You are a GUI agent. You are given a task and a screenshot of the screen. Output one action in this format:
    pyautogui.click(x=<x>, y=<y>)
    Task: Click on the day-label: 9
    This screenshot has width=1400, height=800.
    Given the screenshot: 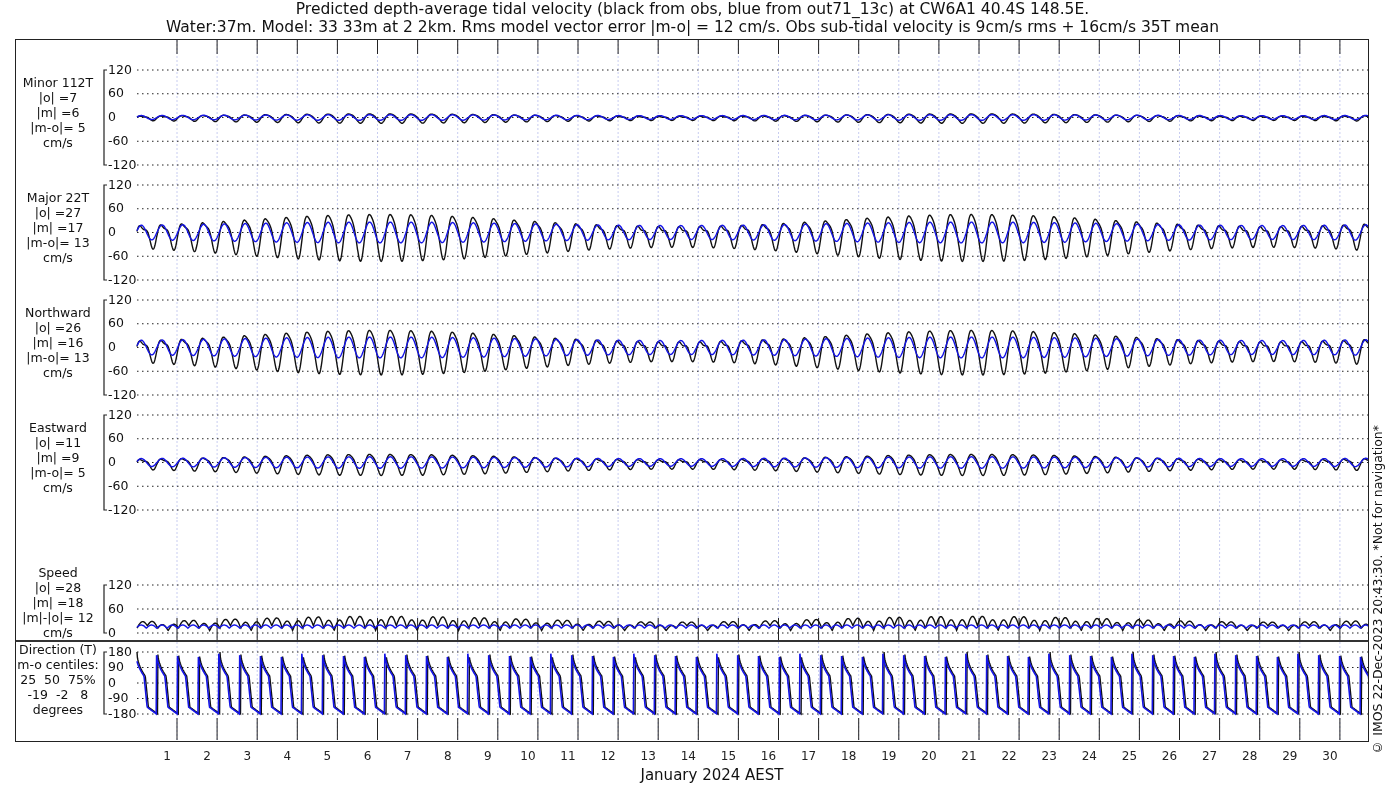 What is the action you would take?
    pyautogui.click(x=488, y=756)
    